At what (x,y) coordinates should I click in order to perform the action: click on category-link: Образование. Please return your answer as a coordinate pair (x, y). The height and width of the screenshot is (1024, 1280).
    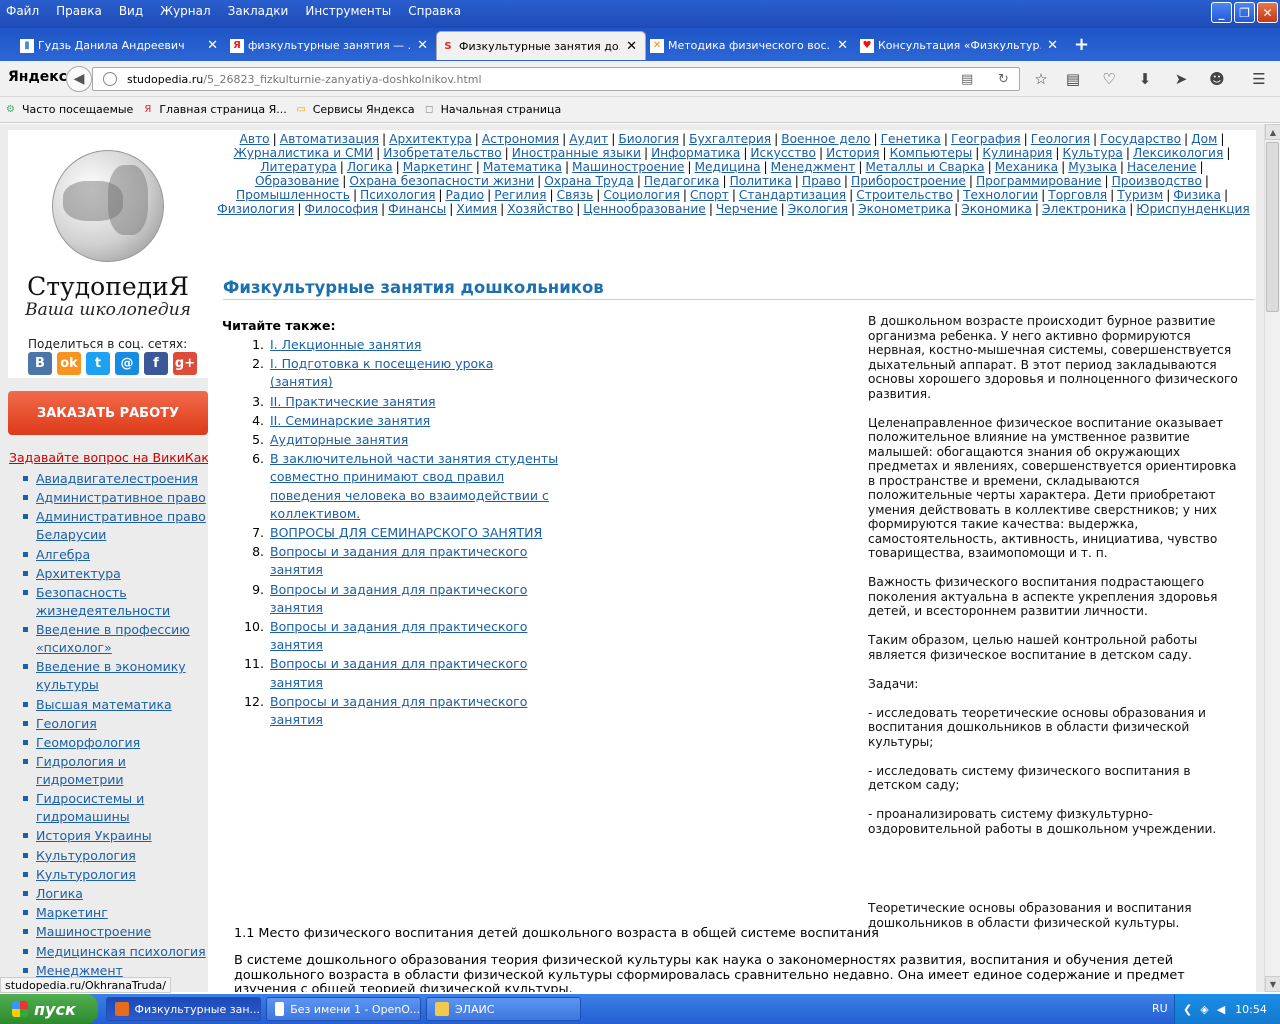
    Looking at the image, I should click on (297, 181).